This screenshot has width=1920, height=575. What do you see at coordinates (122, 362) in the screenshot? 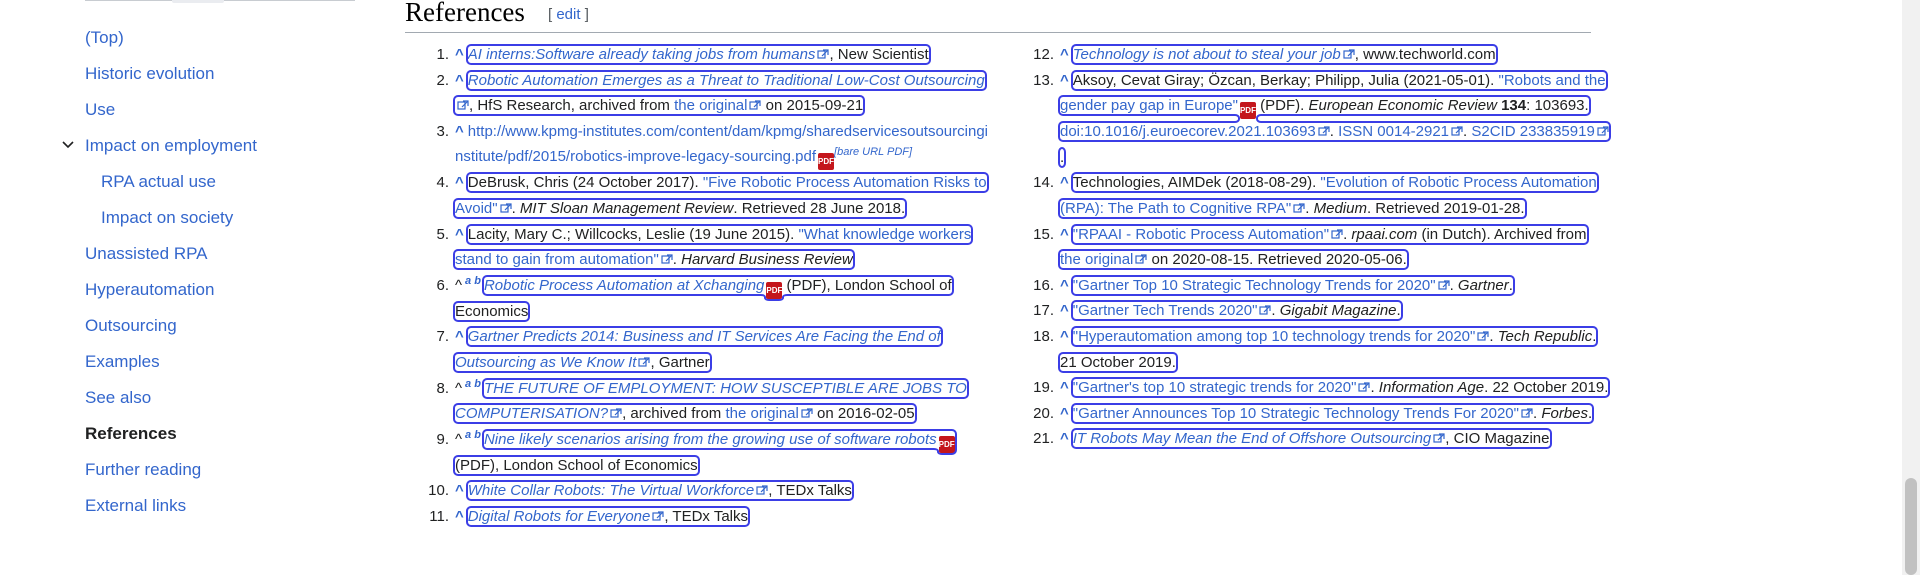
I see `toc-item-examples: Examples` at bounding box center [122, 362].